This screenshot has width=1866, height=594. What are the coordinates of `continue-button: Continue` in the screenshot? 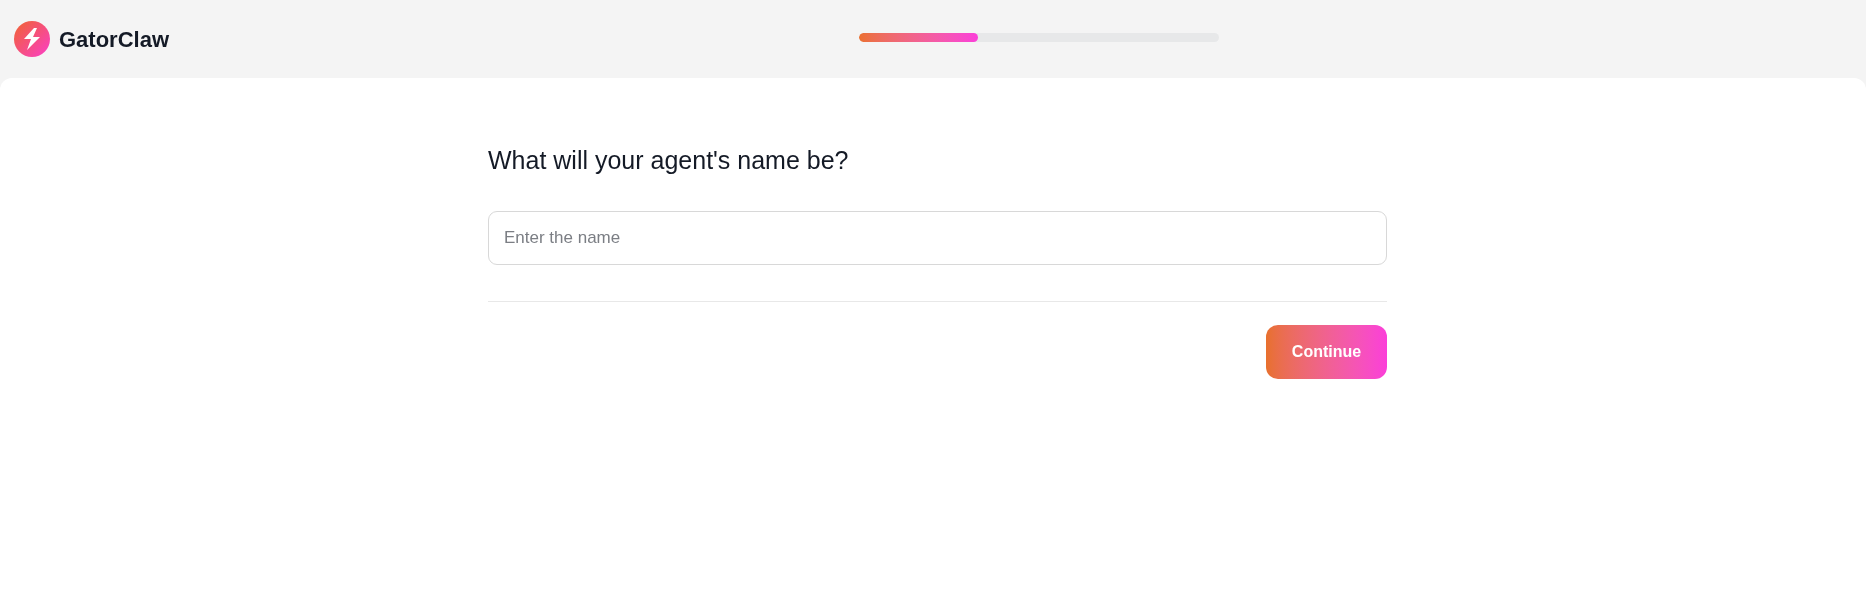 It's located at (1326, 352).